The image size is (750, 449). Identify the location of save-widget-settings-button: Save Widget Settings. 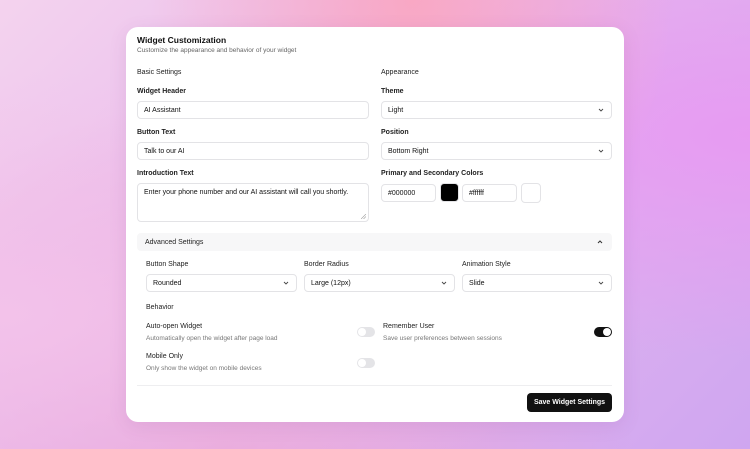
(569, 402).